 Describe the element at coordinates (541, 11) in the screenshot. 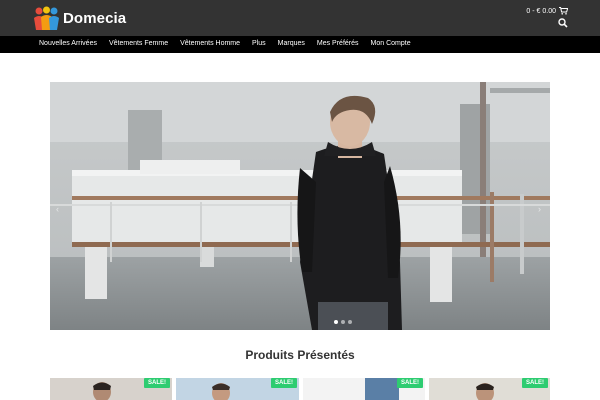

I see `cart-summary: 0 - € 0.00` at that location.